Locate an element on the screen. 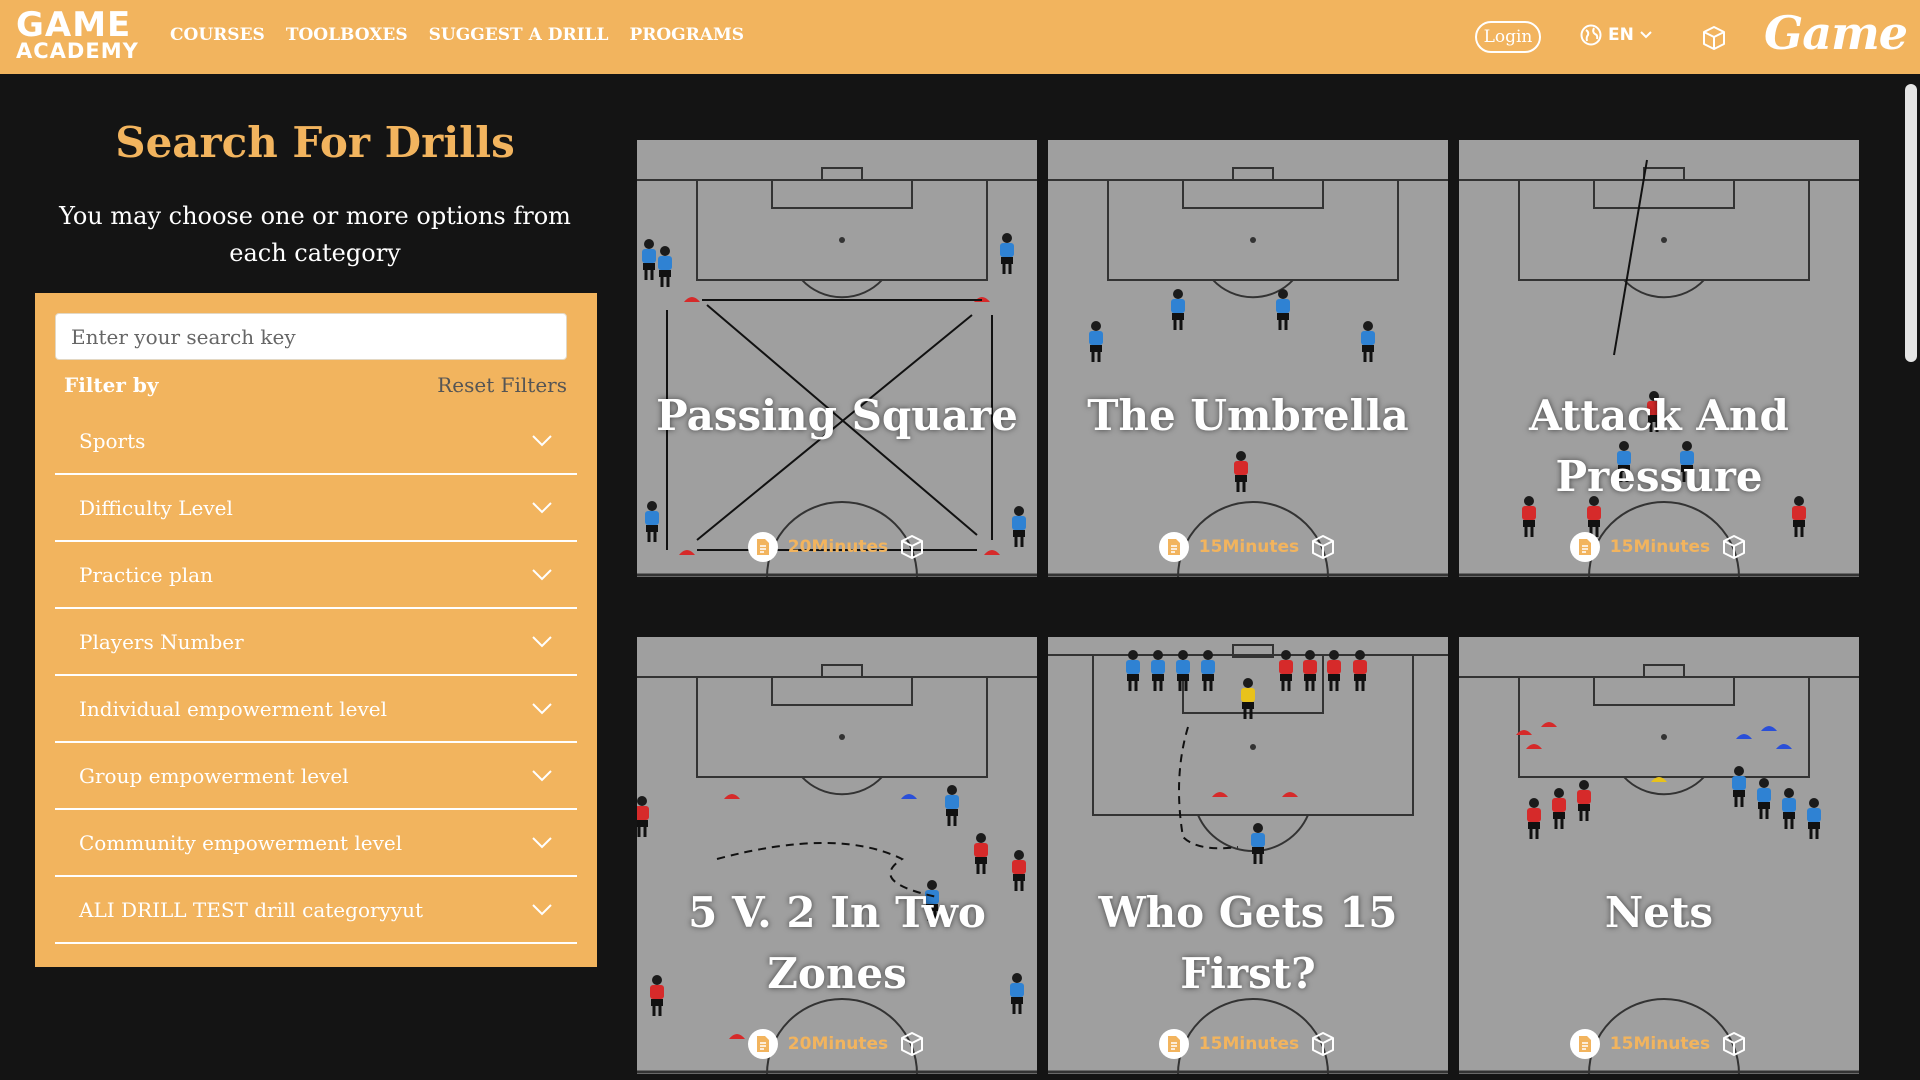 This screenshot has height=1080, width=1920. login-button: Login is located at coordinates (1508, 37).